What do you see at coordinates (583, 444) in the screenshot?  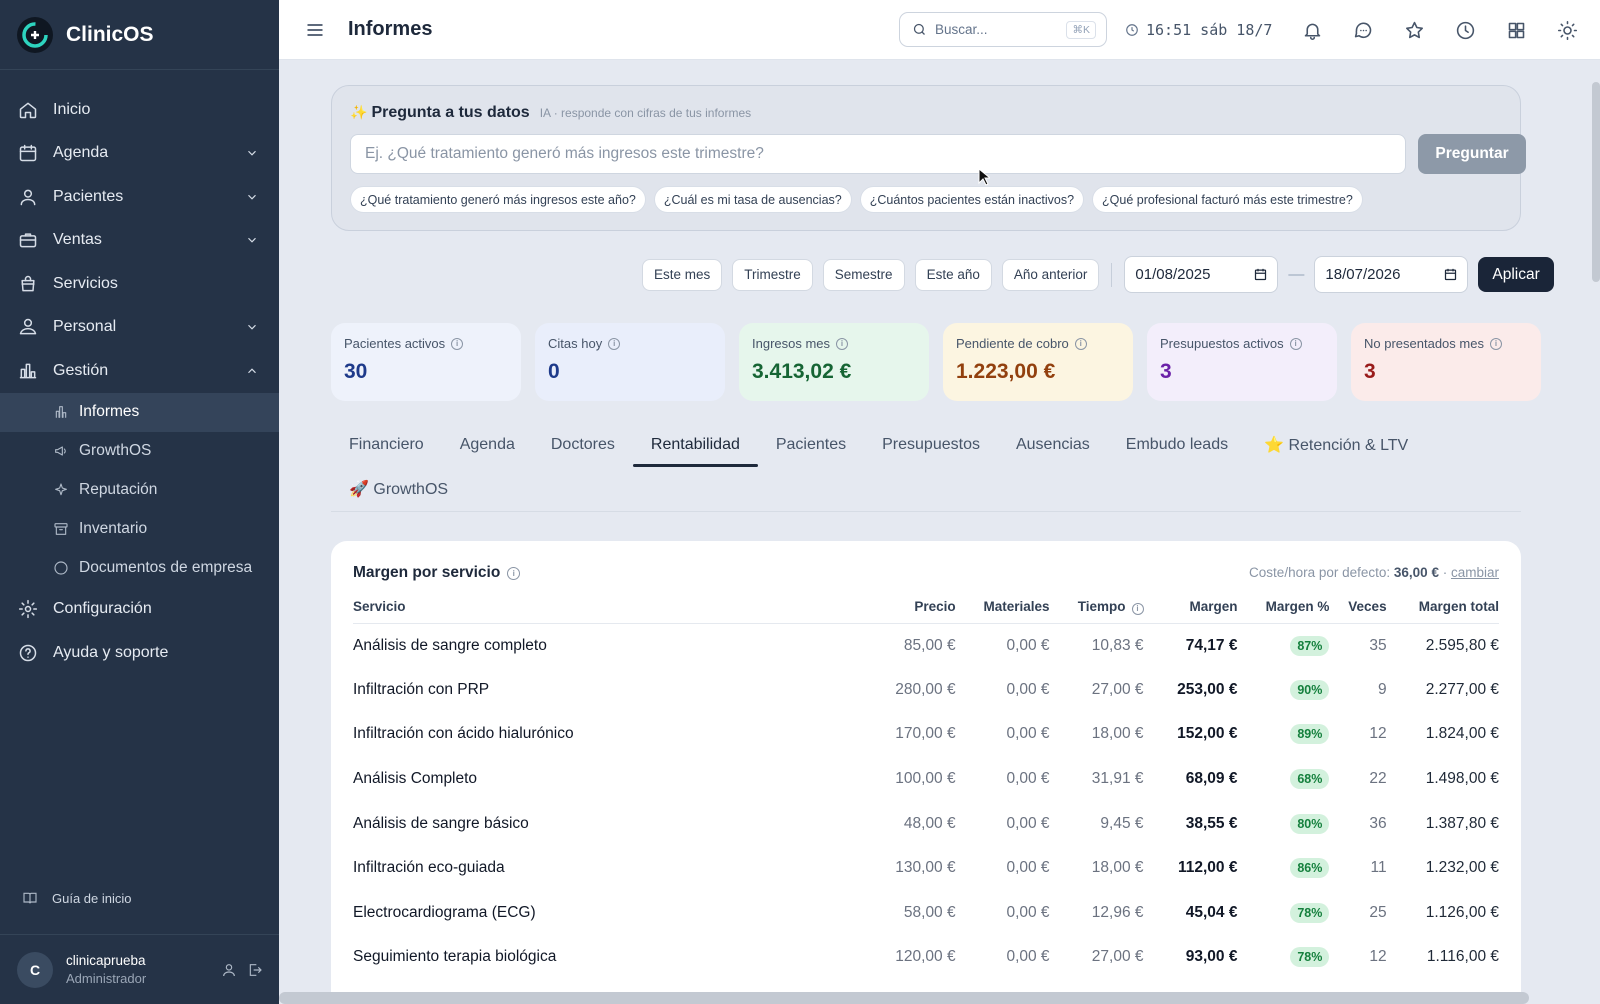 I see `tab-2: Doctores` at bounding box center [583, 444].